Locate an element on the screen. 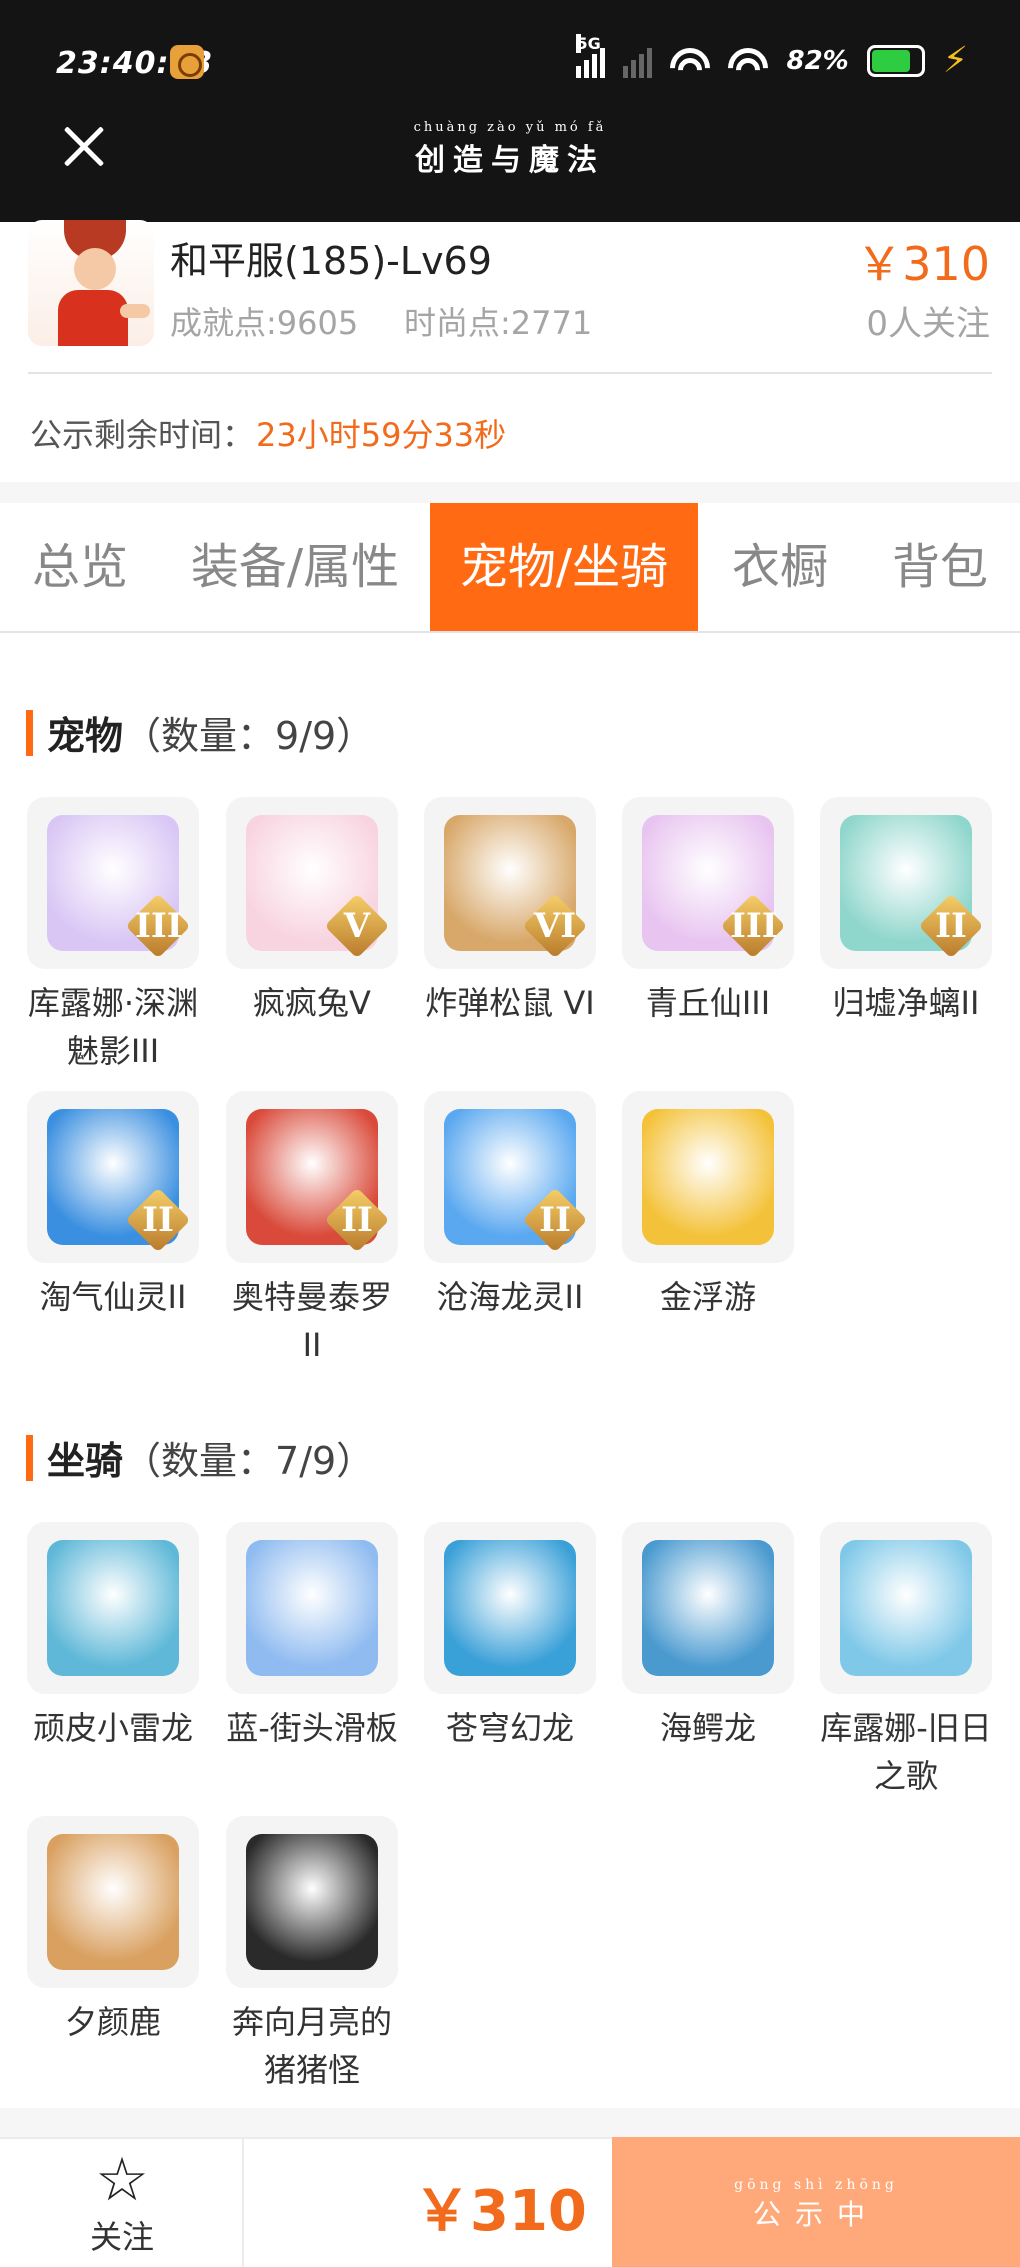 Image resolution: width=1020 pixels, height=2267 pixels. pets-section-title: 宠物 （数量：9/9） is located at coordinates (200, 732).